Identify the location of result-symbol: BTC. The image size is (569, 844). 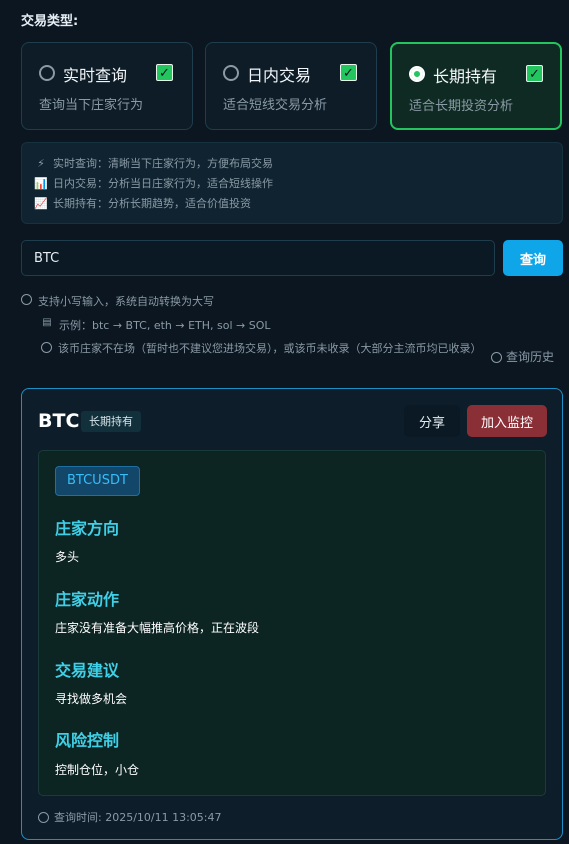
(59, 421).